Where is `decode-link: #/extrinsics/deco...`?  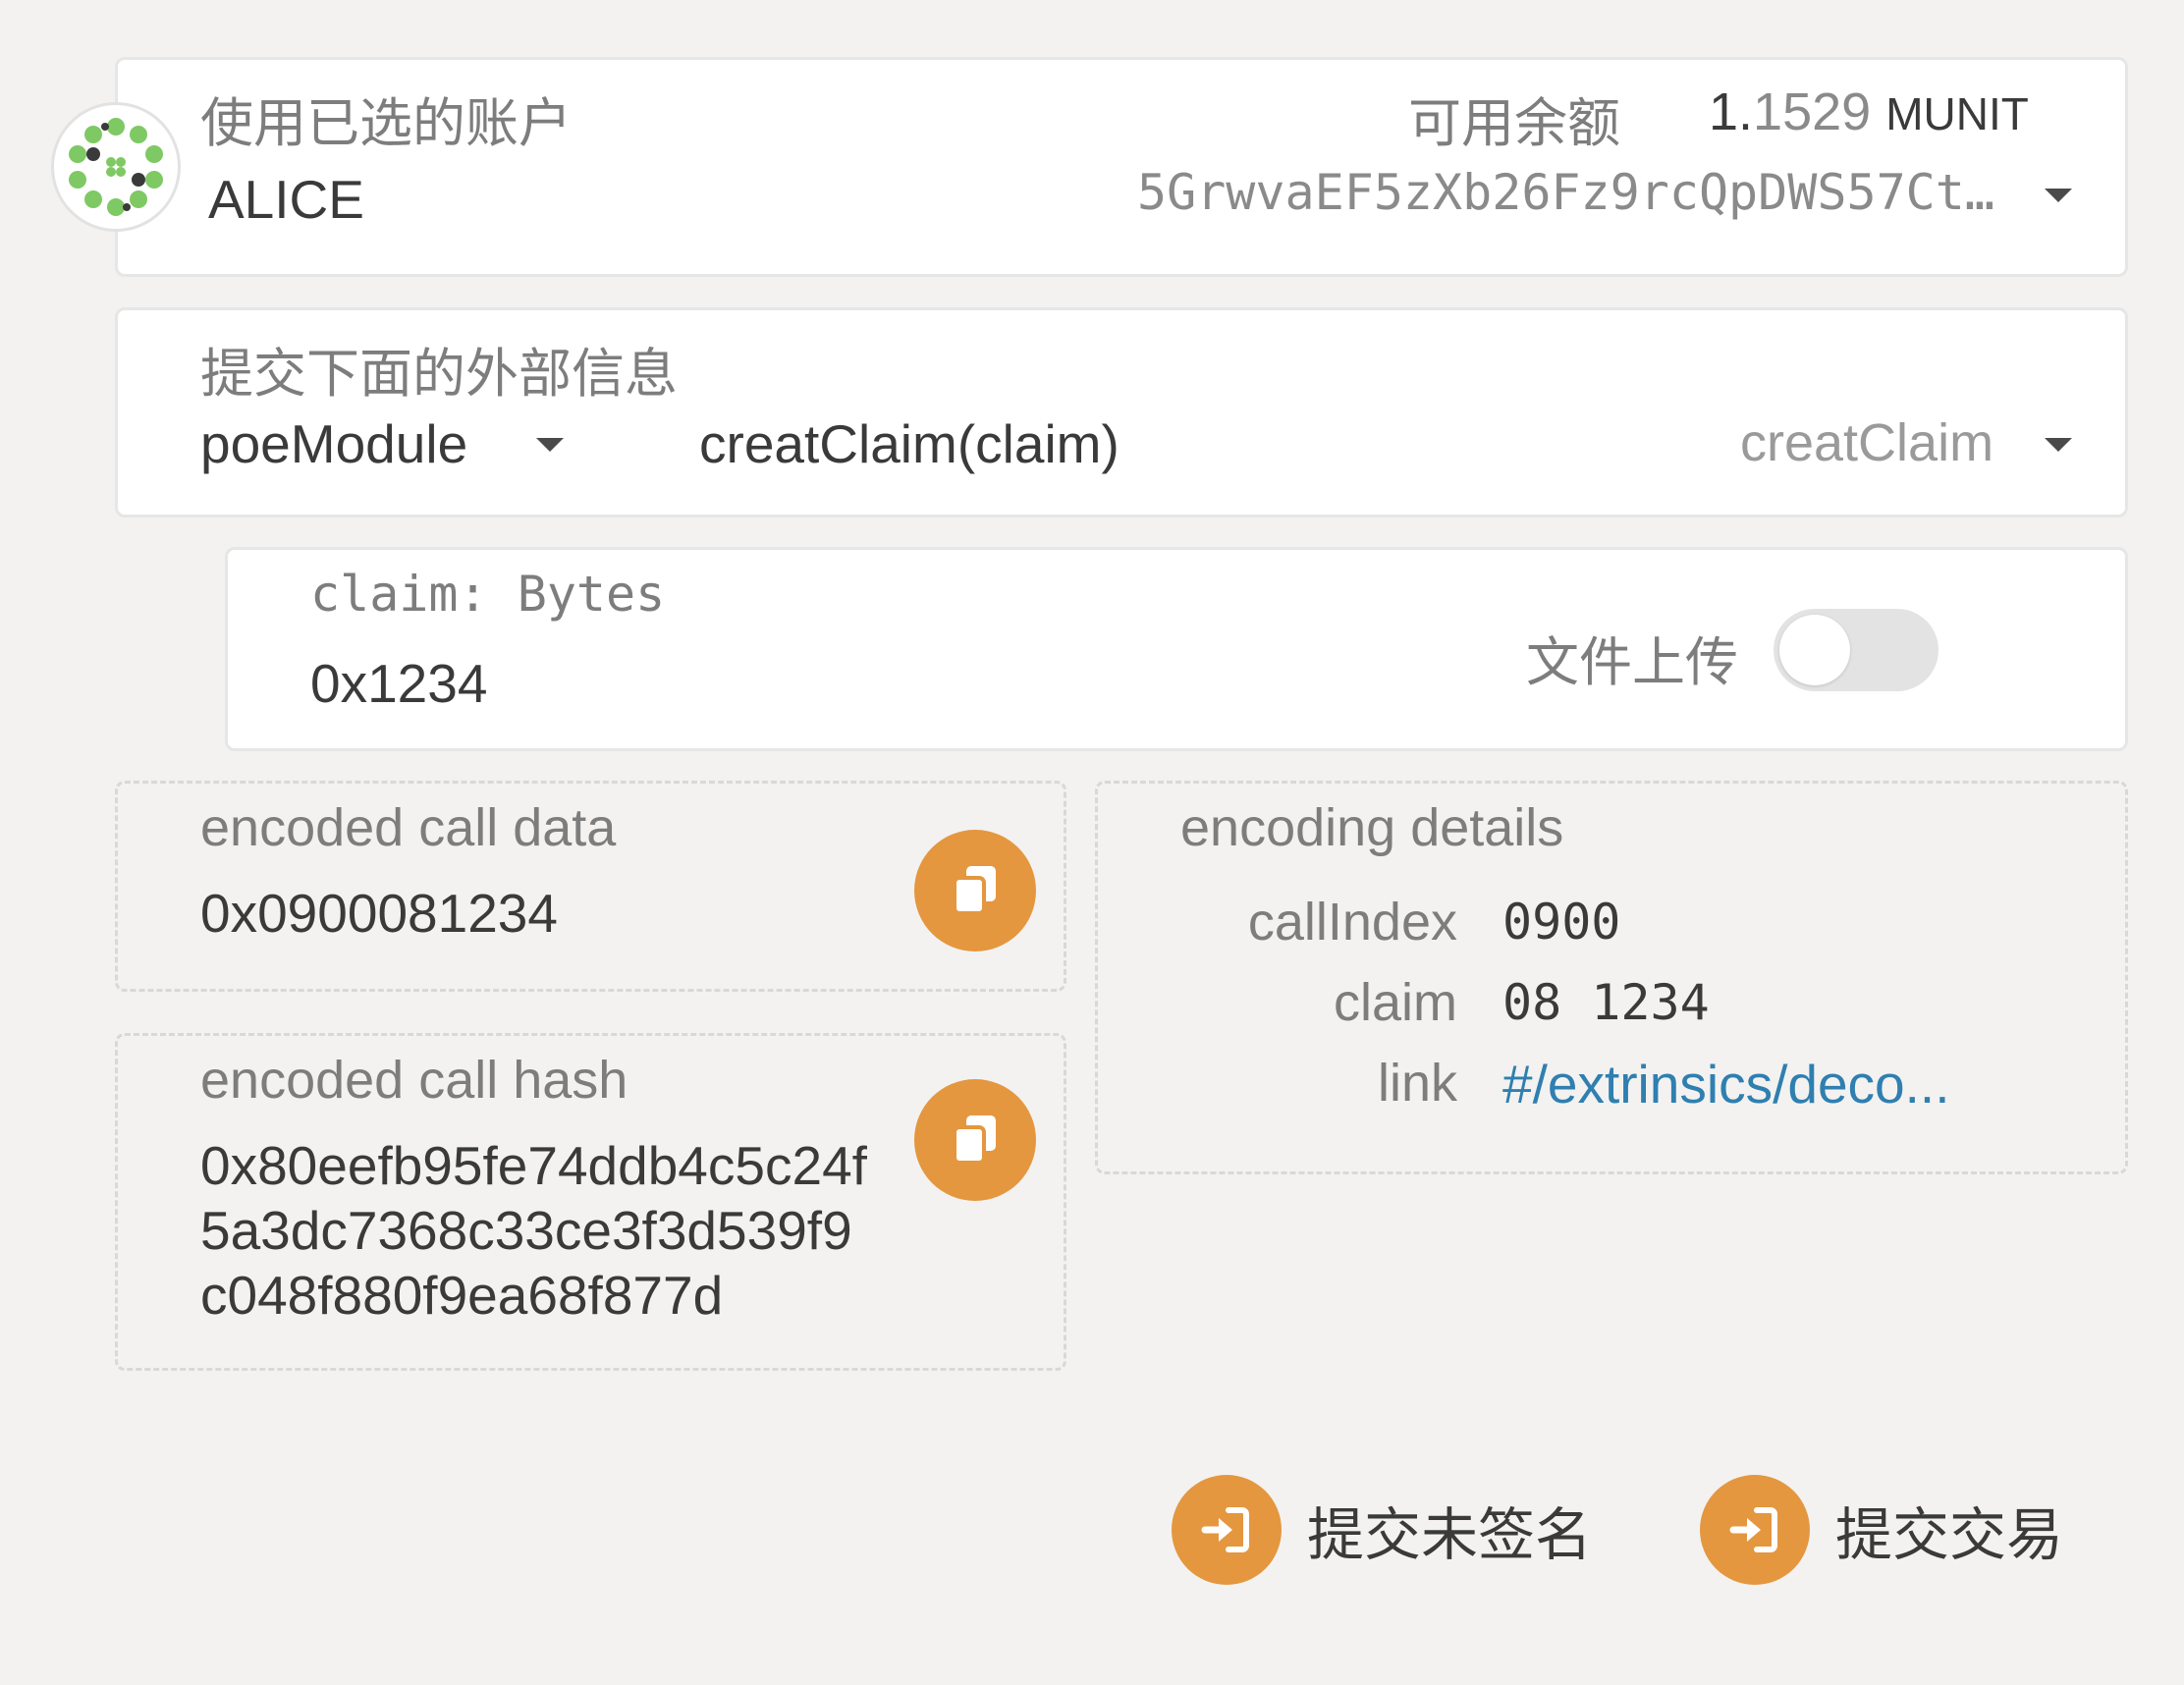 decode-link: #/extrinsics/deco... is located at coordinates (1725, 1084).